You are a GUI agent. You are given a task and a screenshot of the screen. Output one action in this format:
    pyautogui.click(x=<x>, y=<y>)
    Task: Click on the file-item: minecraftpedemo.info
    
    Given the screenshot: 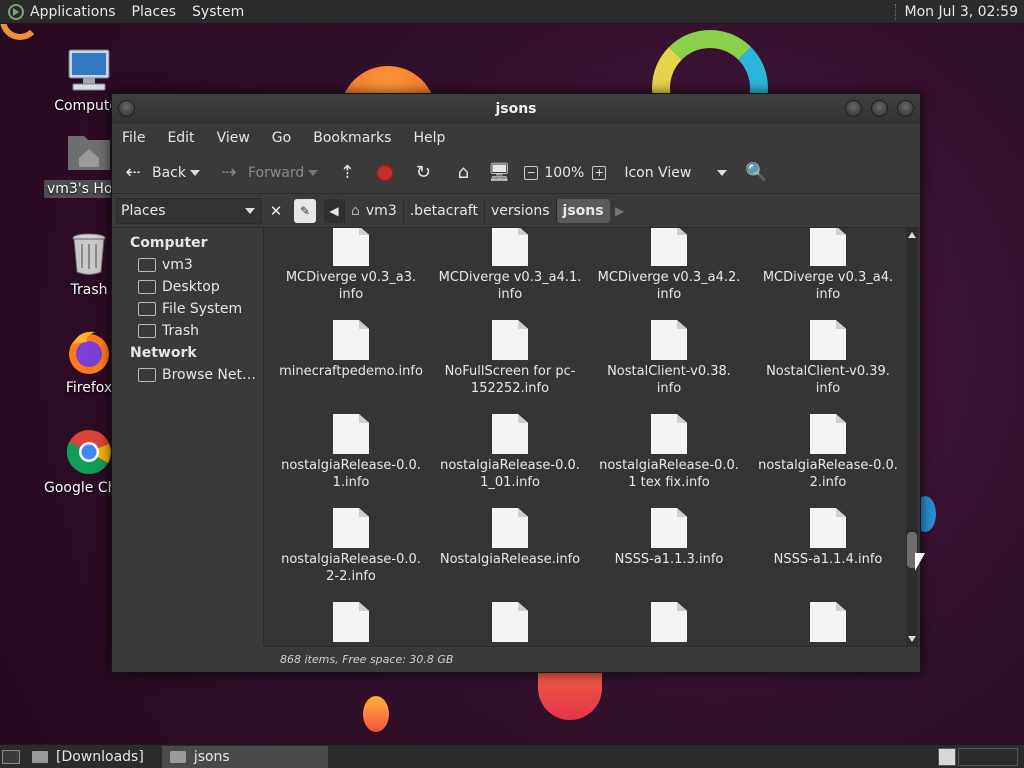 What is the action you would take?
    pyautogui.click(x=351, y=350)
    